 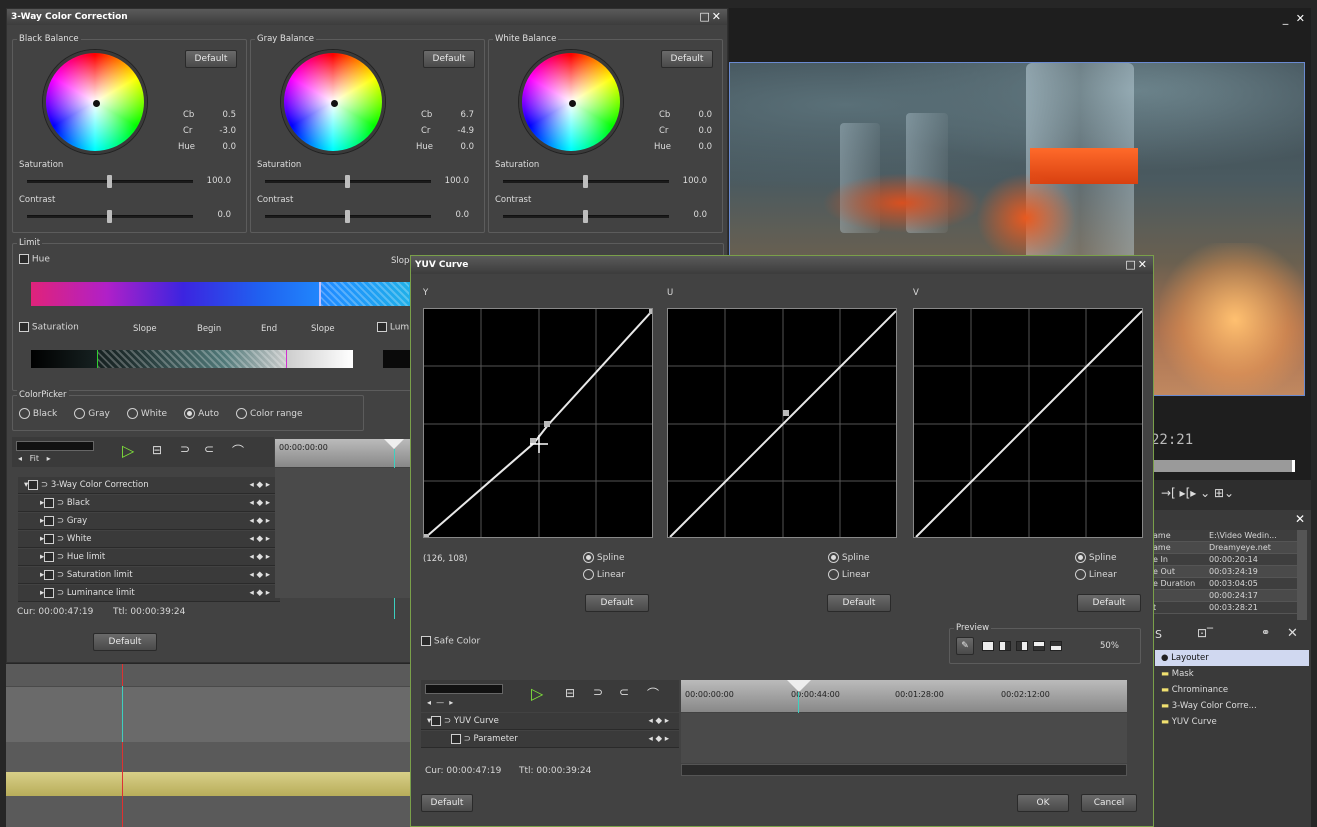 What do you see at coordinates (450, 641) in the screenshot?
I see `safe-color-checkbox: Safe Color` at bounding box center [450, 641].